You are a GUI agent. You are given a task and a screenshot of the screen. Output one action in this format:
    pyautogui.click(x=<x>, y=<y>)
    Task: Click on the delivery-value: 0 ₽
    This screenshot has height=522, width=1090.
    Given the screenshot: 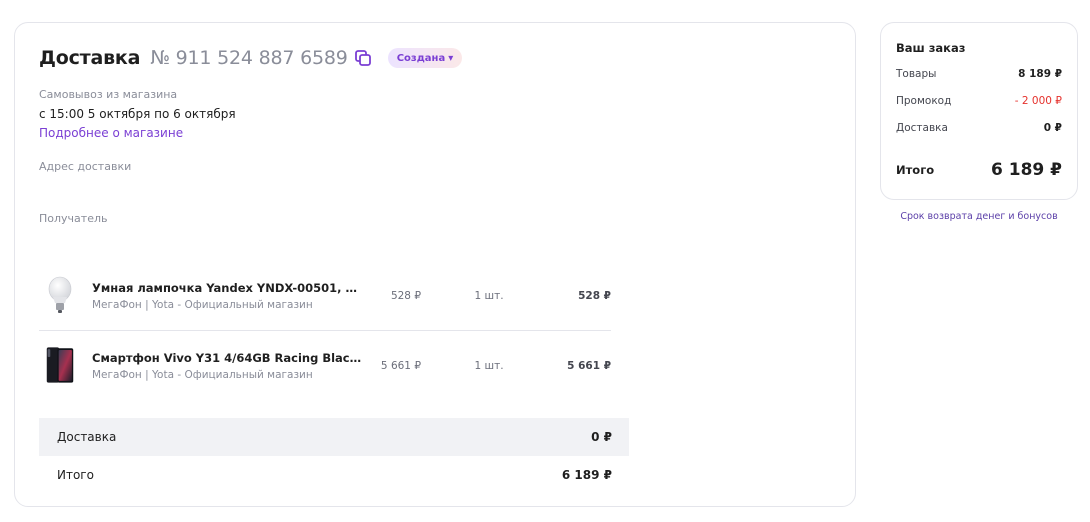 What is the action you would take?
    pyautogui.click(x=1052, y=128)
    